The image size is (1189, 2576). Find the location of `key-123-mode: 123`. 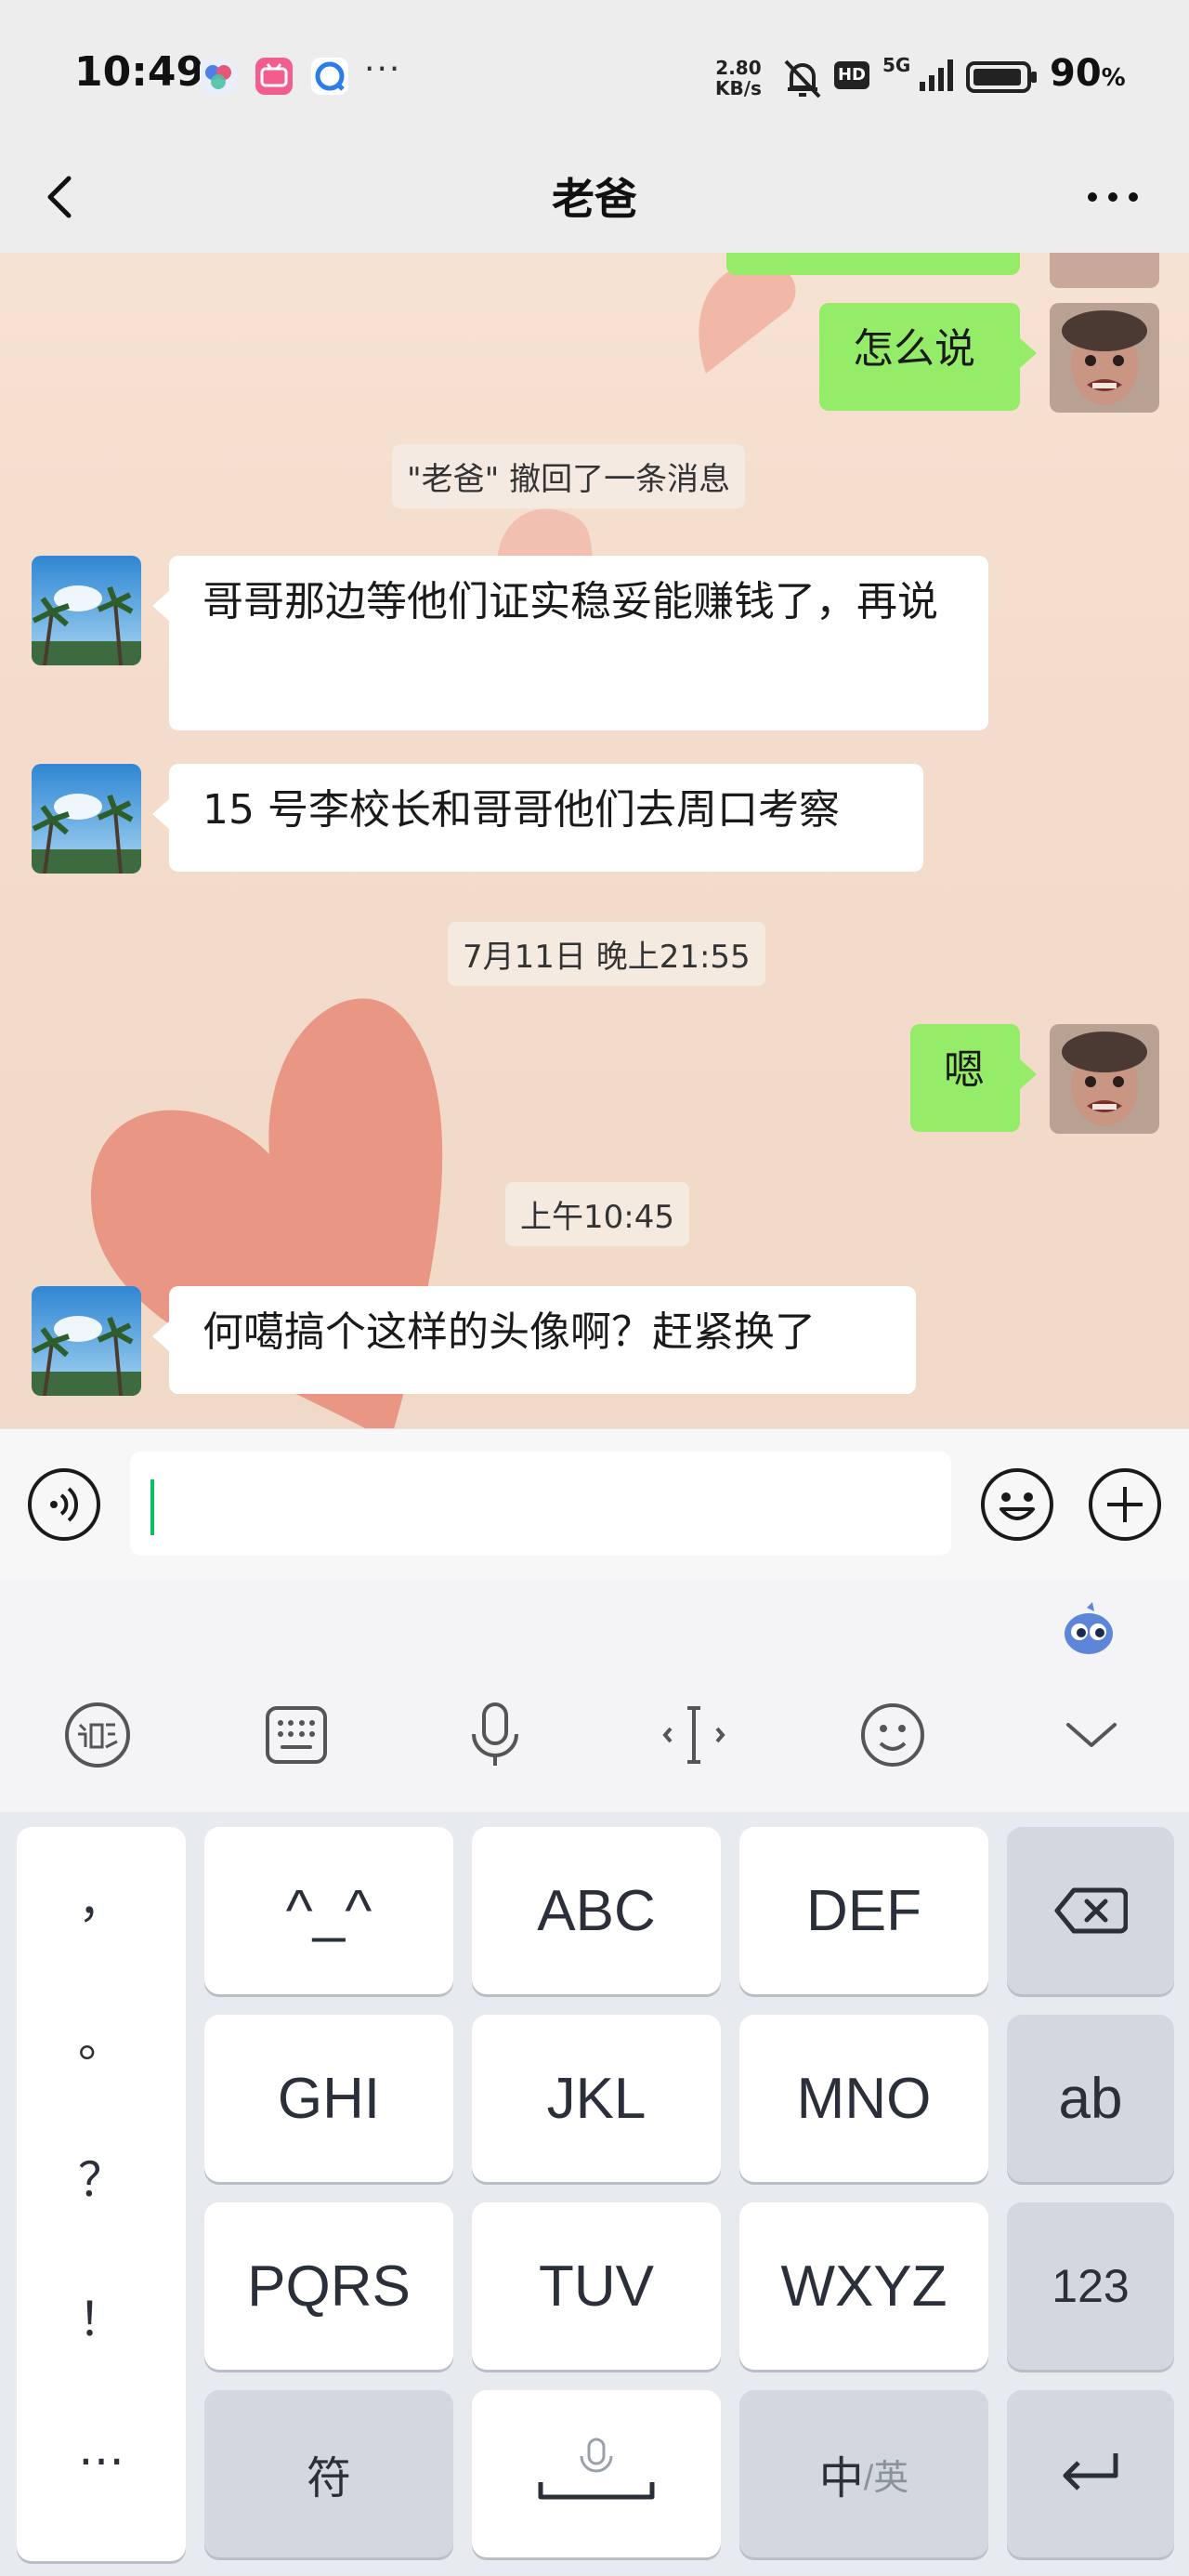

key-123-mode: 123 is located at coordinates (1091, 2286).